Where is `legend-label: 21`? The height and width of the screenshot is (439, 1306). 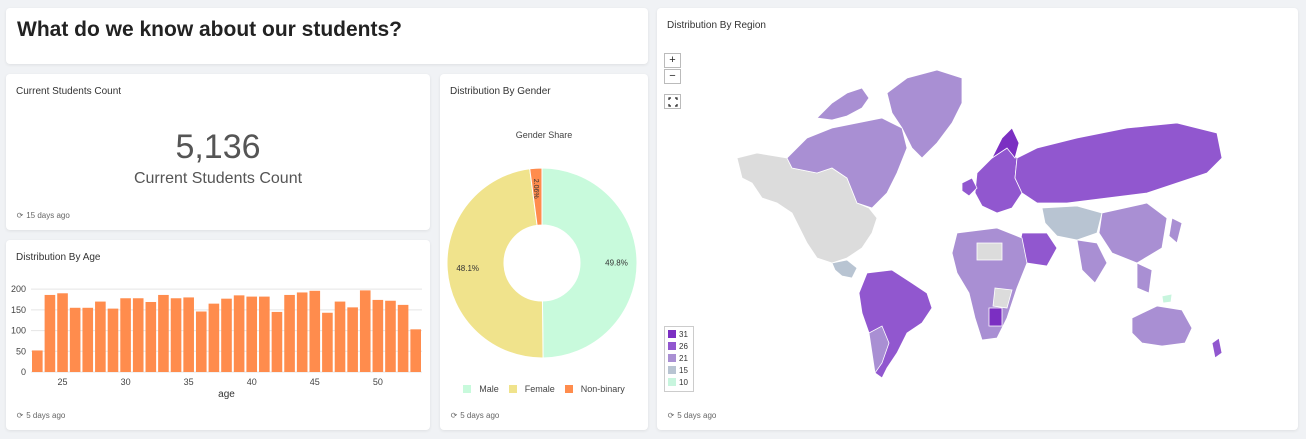
legend-label: 21 is located at coordinates (683, 358).